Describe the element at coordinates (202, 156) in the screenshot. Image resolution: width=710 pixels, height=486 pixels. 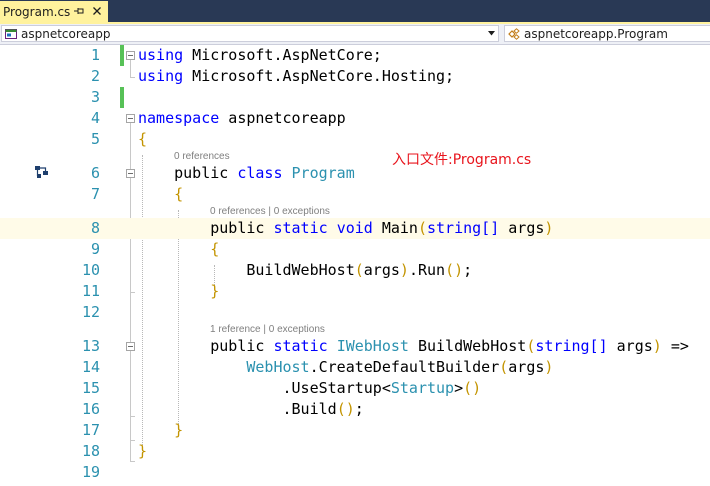
I see `codelens-program: 0 references` at that location.